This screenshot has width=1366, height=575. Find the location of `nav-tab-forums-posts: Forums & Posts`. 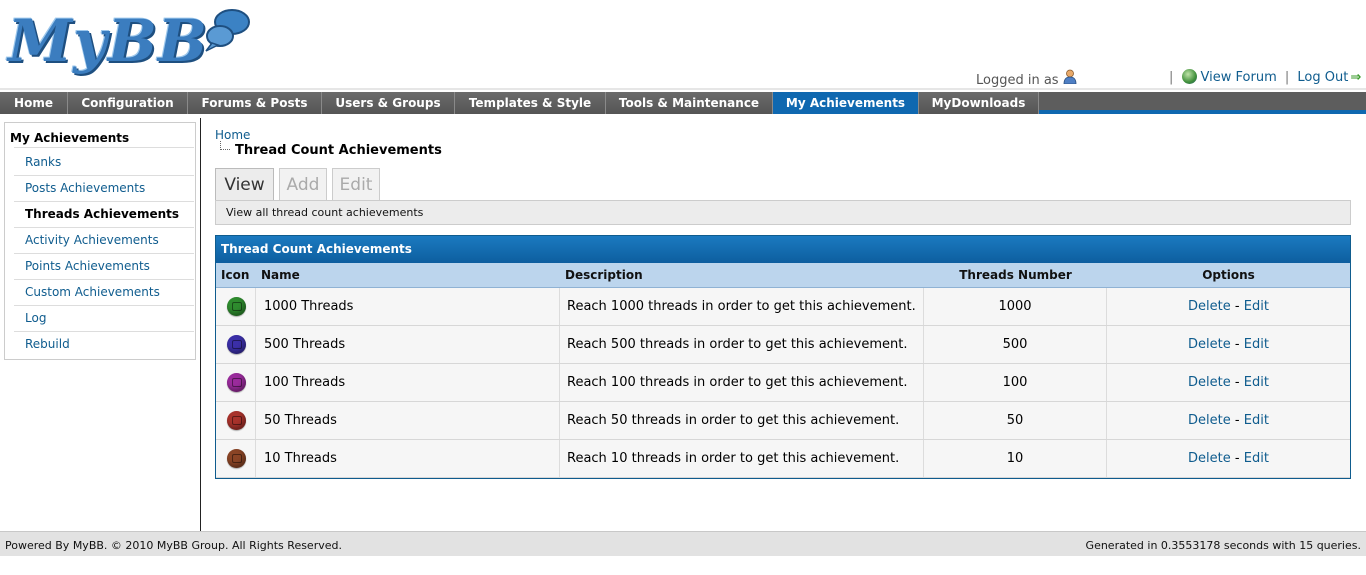

nav-tab-forums-posts: Forums & Posts is located at coordinates (255, 103).